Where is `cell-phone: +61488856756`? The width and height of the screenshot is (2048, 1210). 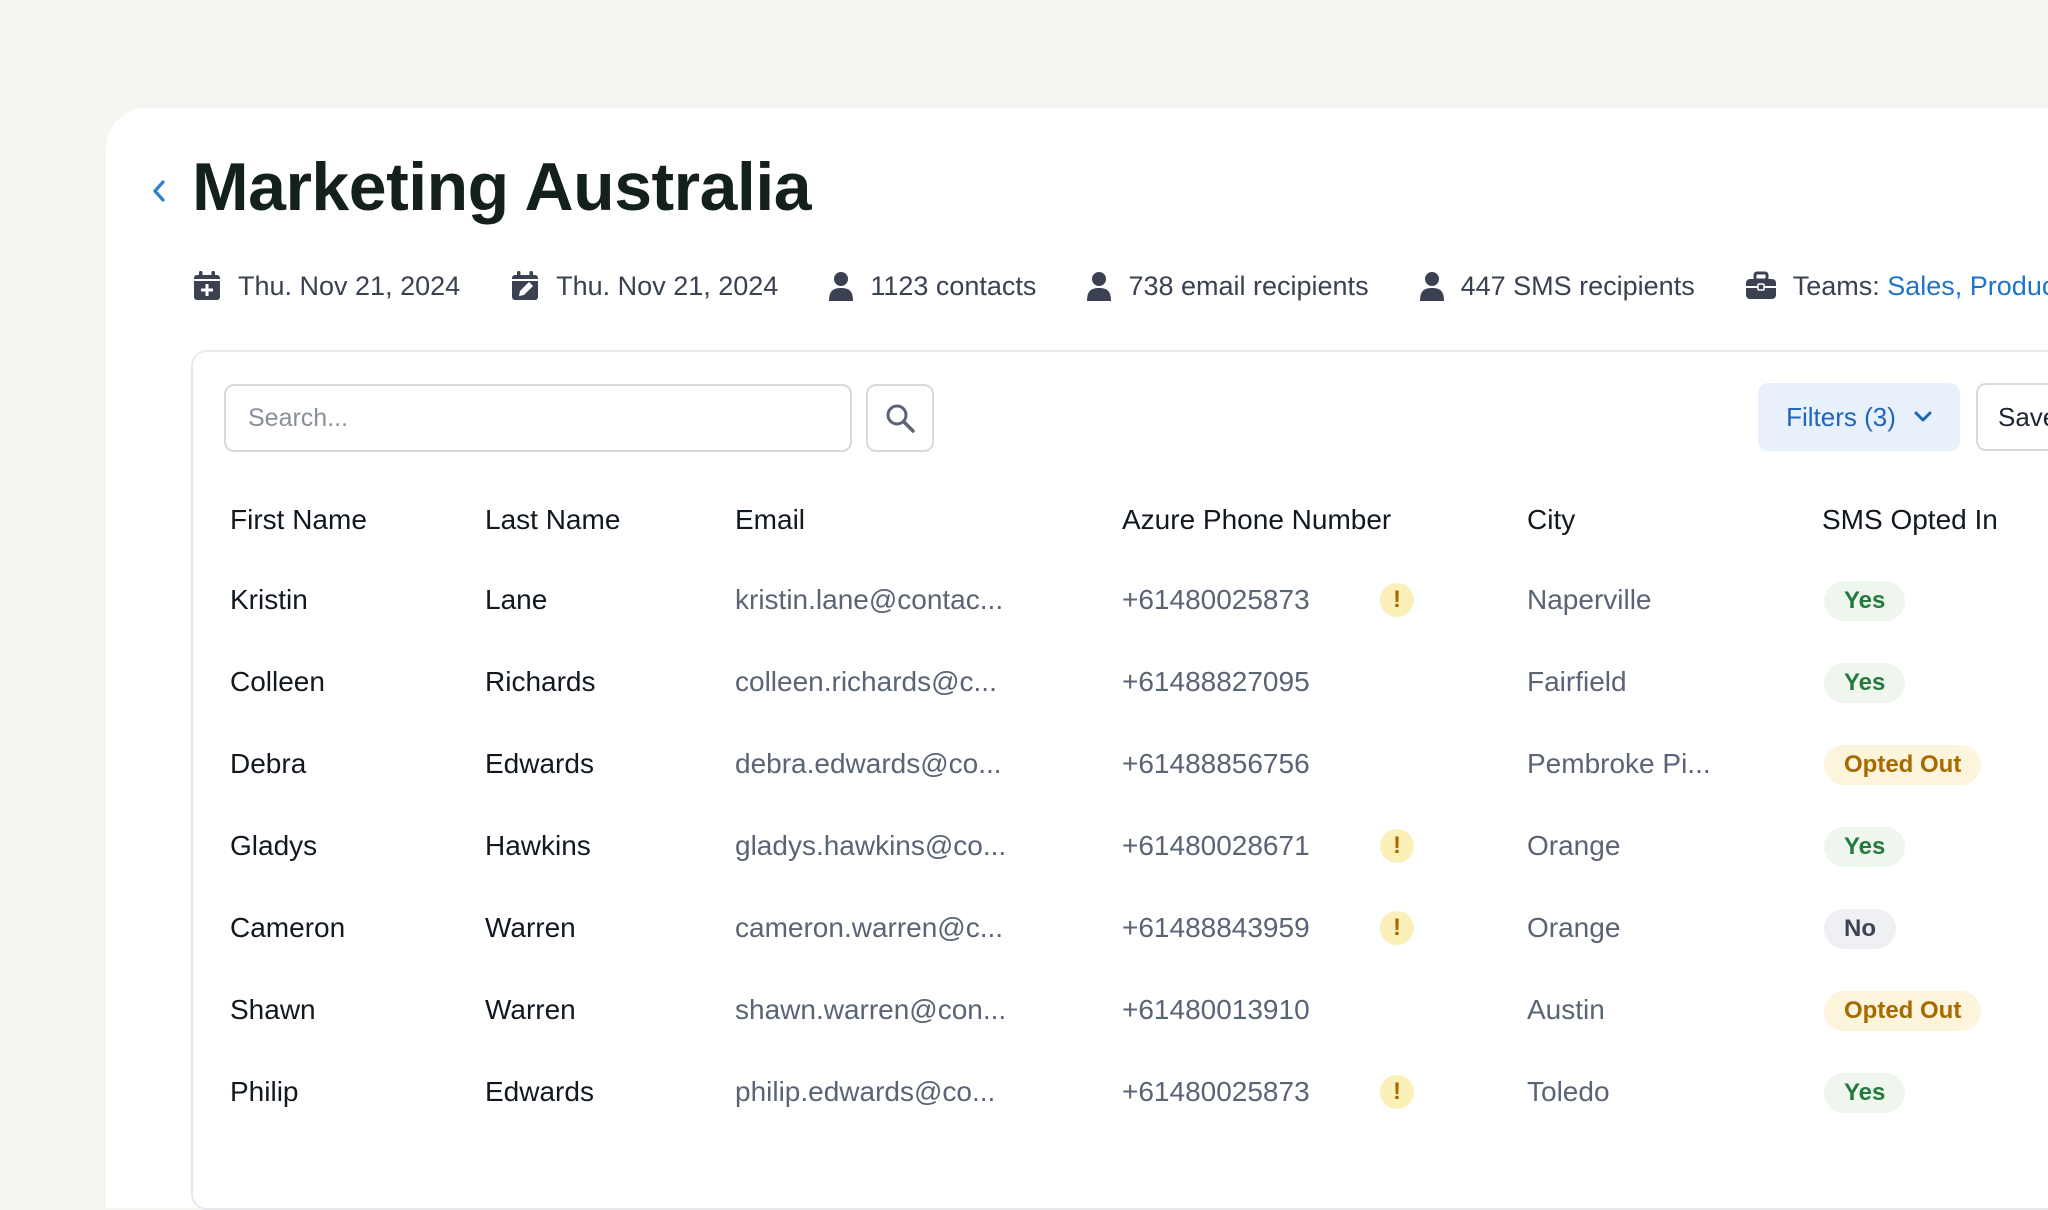
cell-phone: +61488856756 is located at coordinates (1216, 763).